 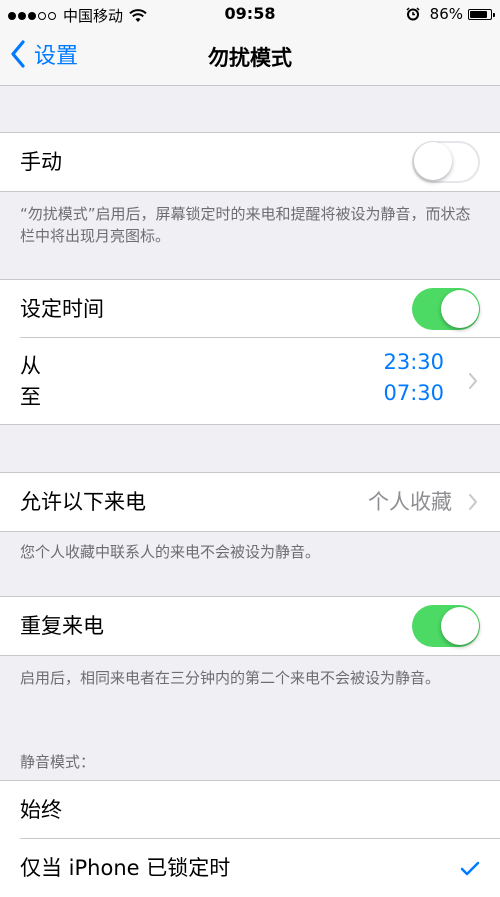 What do you see at coordinates (62, 309) in the screenshot?
I see `scheduled-label: 设定时间` at bounding box center [62, 309].